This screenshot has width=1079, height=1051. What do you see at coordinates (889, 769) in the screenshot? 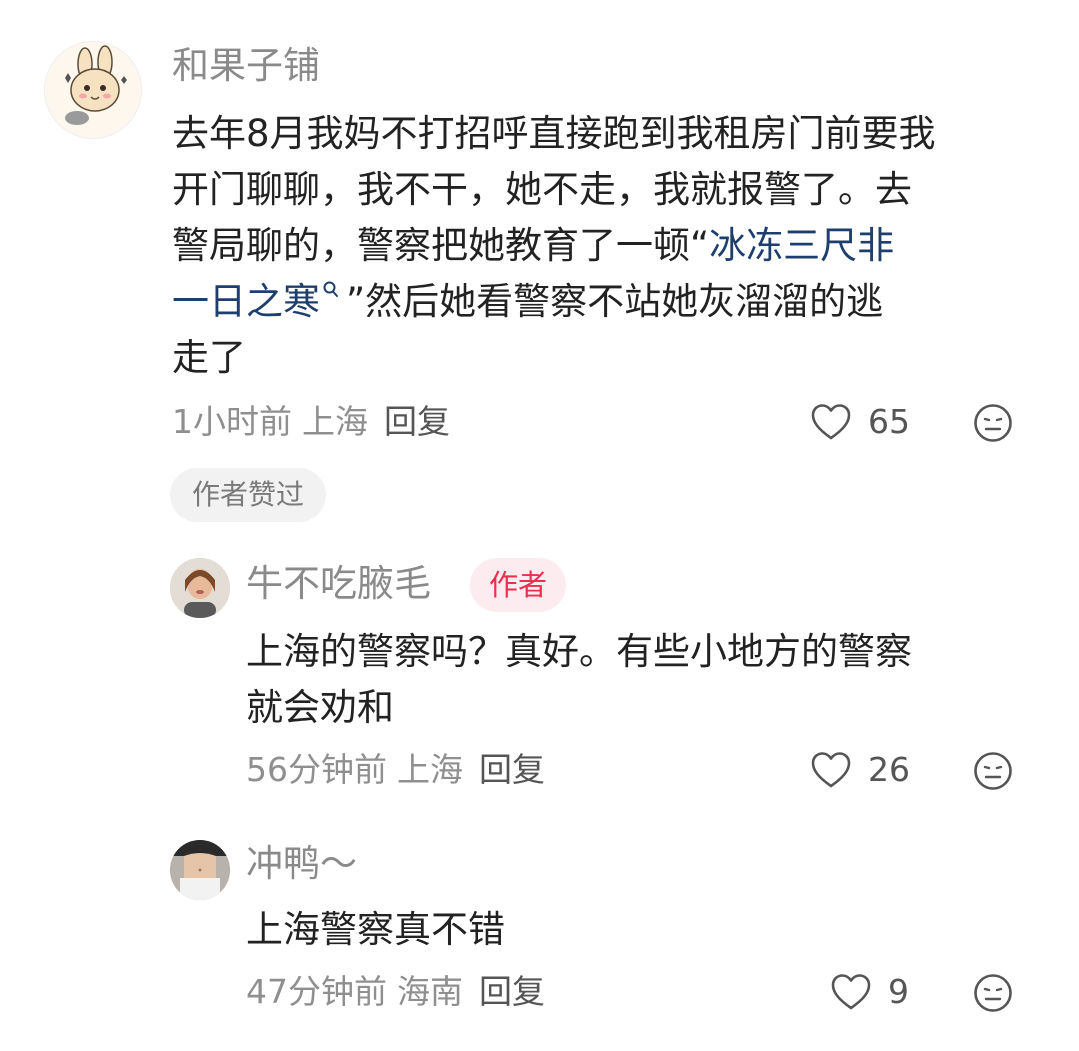
I see `comment-2-like-count: 26` at bounding box center [889, 769].